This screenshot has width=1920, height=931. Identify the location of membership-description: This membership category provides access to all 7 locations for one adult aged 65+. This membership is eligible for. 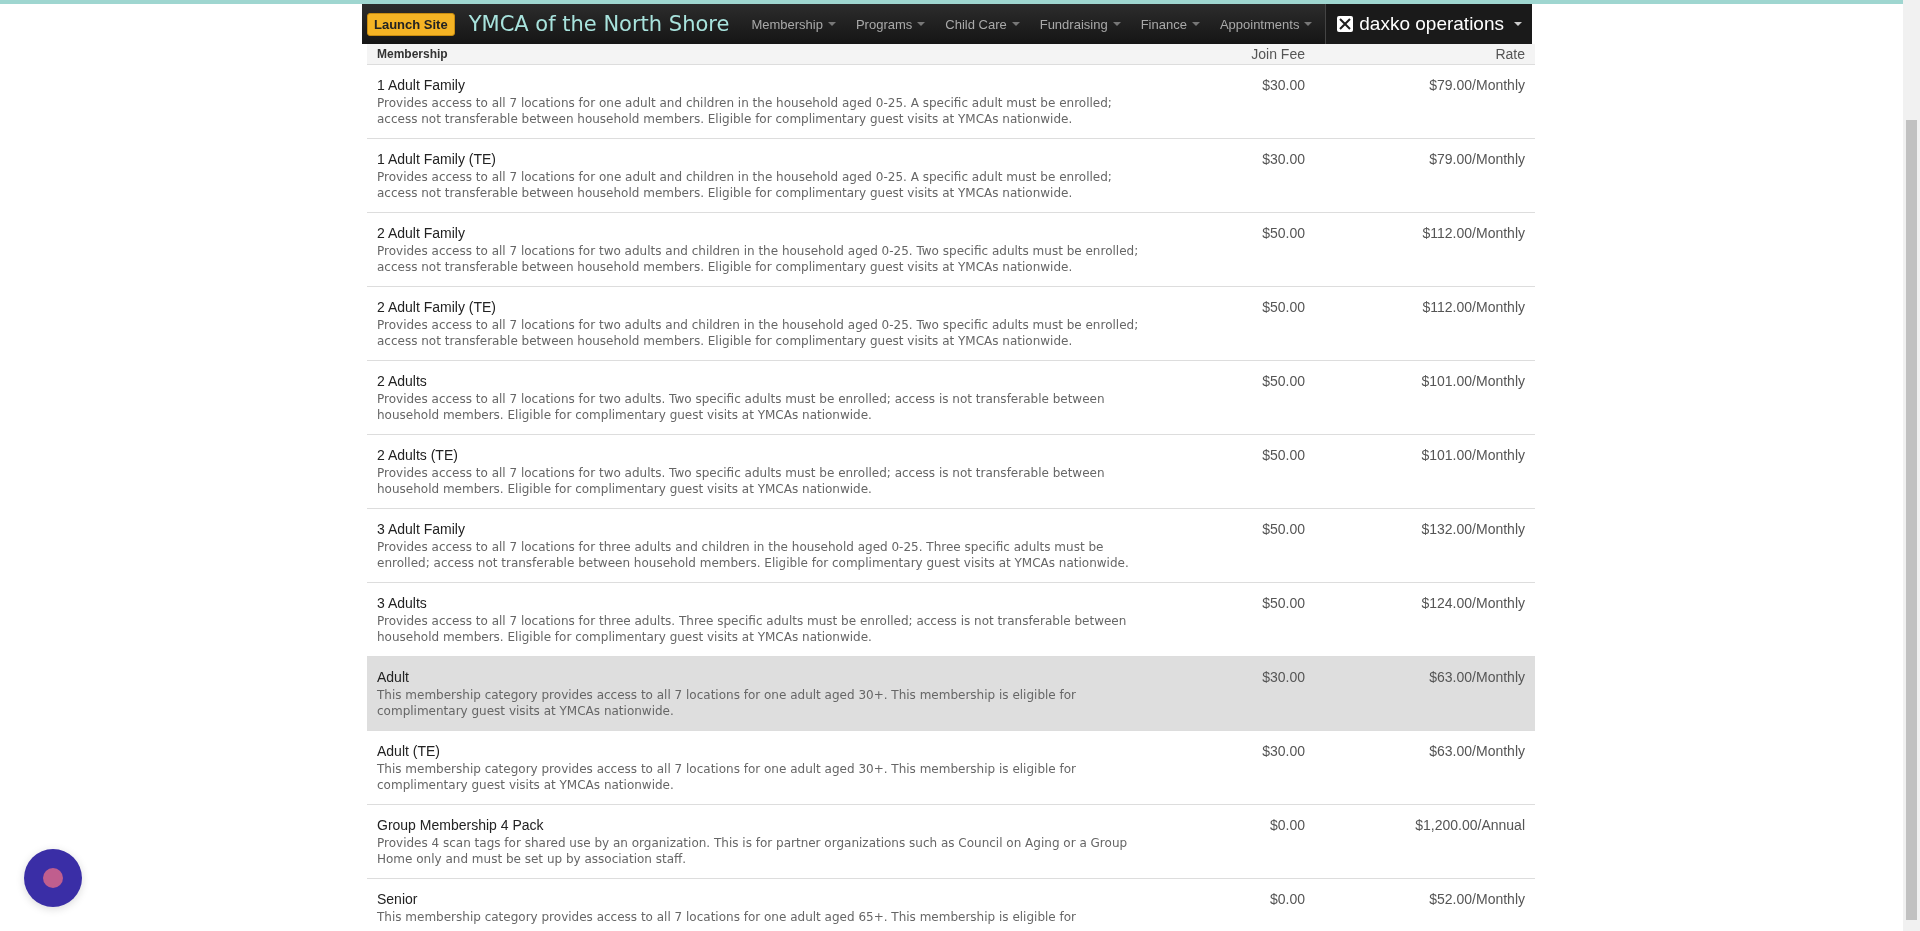
(727, 917).